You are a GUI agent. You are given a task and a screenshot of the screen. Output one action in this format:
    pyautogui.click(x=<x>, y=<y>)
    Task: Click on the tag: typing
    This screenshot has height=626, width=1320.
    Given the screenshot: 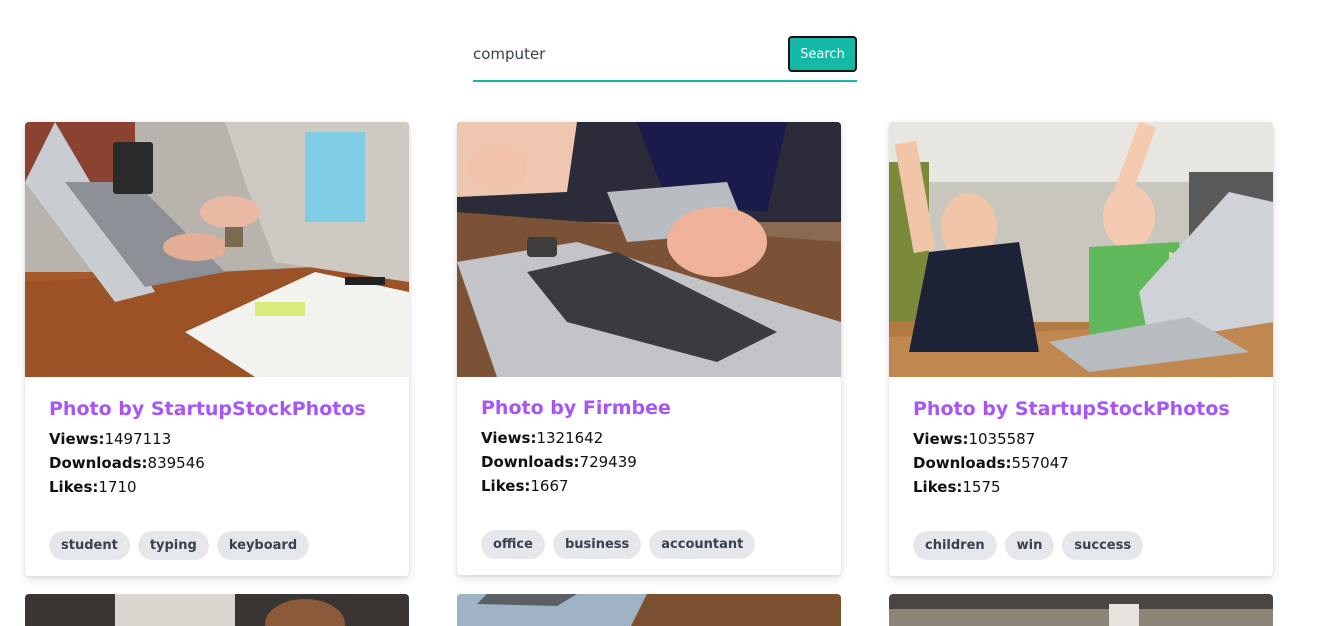 What is the action you would take?
    pyautogui.click(x=173, y=545)
    